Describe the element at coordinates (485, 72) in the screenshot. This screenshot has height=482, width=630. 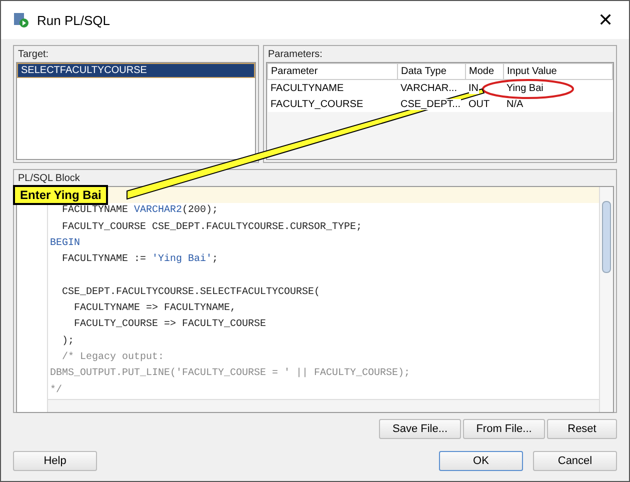
I see `column-header: Mode` at that location.